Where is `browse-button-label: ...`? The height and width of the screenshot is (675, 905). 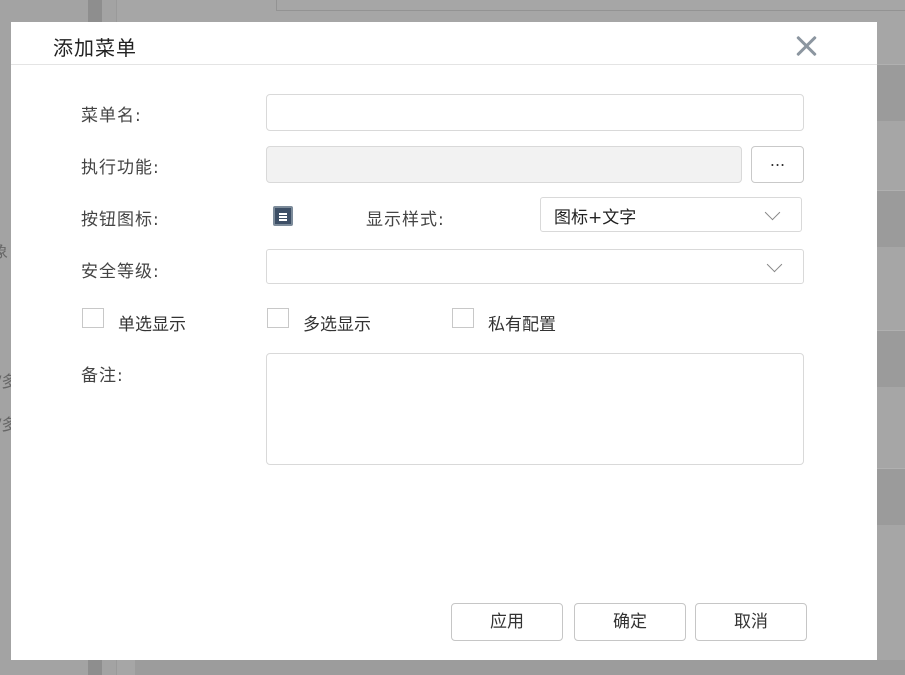 browse-button-label: ... is located at coordinates (777, 160).